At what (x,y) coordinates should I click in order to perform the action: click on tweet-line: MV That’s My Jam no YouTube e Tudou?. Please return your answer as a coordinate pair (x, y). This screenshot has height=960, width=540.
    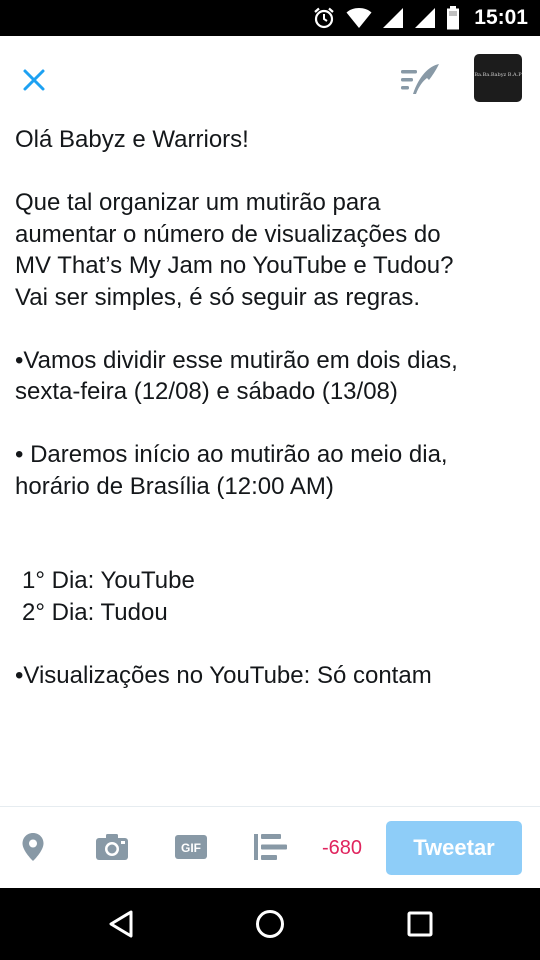
    Looking at the image, I should click on (234, 265).